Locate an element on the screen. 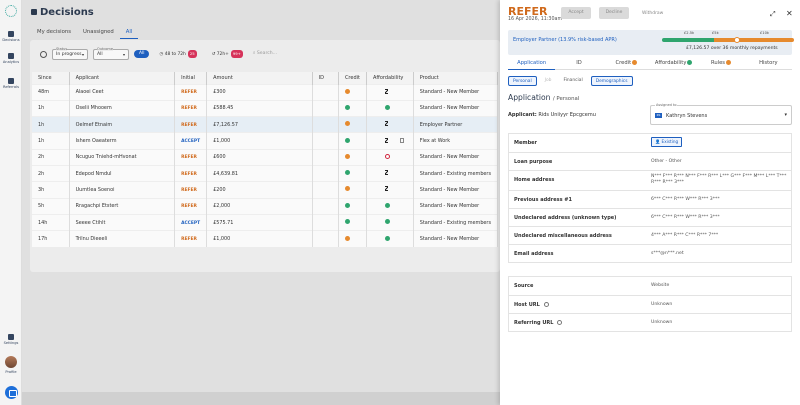 This screenshot has width=800, height=405. cell-amount: £588.45 is located at coordinates (259, 108).